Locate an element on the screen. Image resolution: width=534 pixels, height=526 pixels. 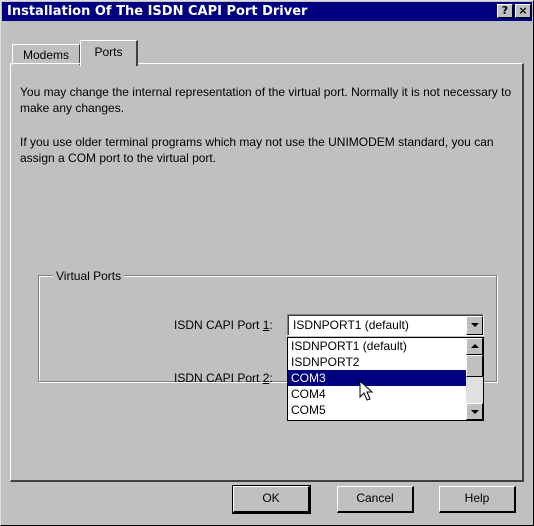
tab-ports-label: Ports is located at coordinates (108, 52).